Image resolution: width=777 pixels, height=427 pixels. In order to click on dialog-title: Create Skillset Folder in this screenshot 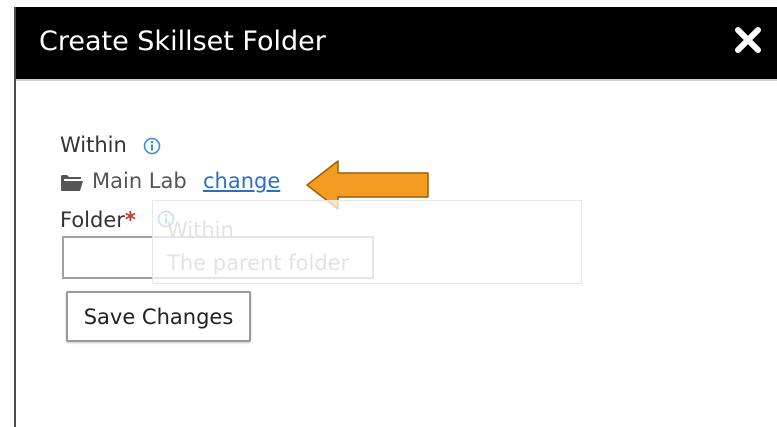, I will do `click(182, 41)`.